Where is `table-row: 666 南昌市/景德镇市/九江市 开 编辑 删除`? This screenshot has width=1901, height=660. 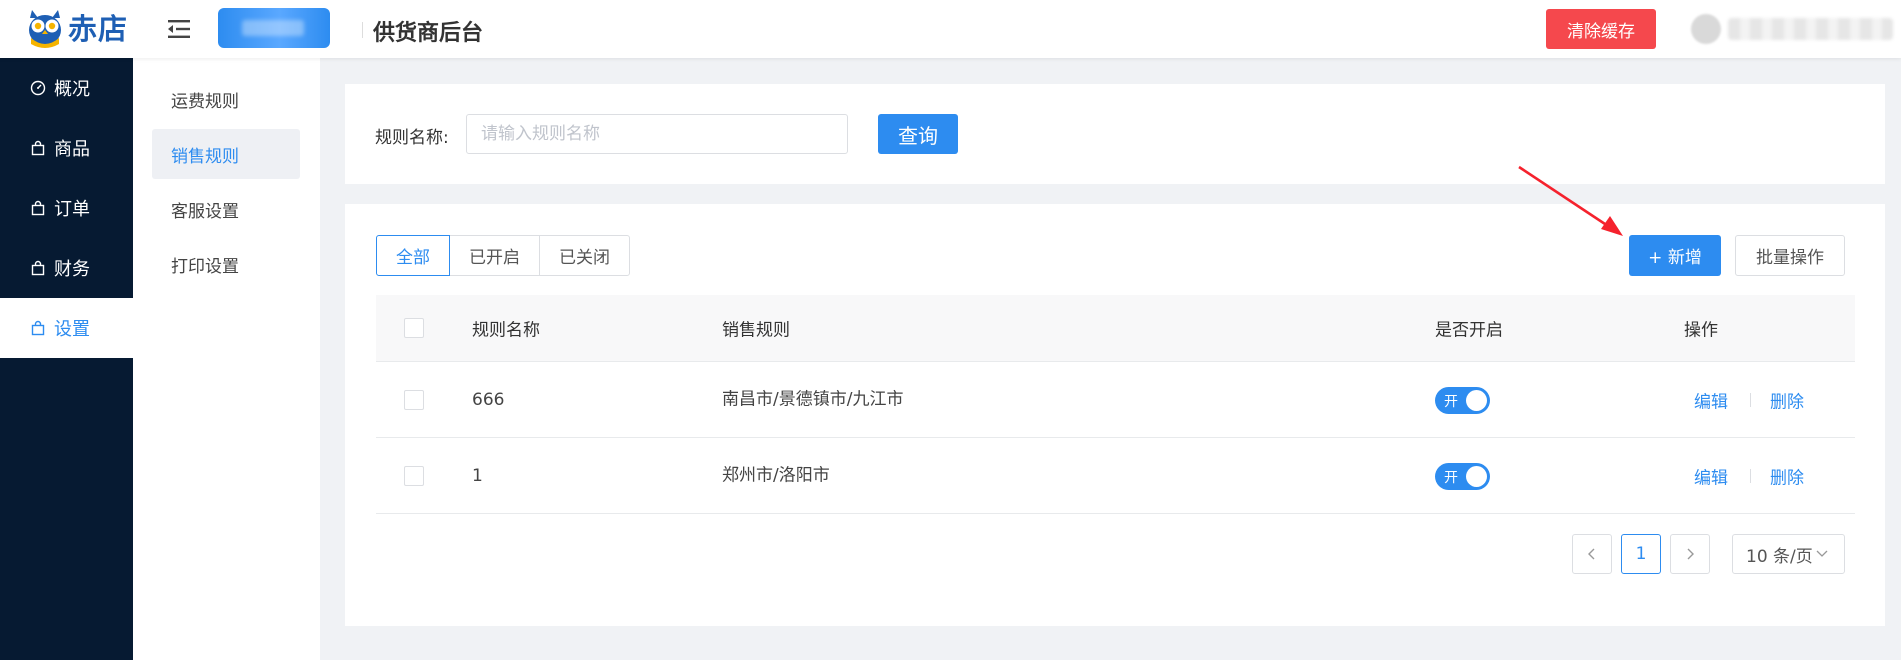 table-row: 666 南昌市/景德镇市/九江市 开 编辑 删除 is located at coordinates (1115, 400).